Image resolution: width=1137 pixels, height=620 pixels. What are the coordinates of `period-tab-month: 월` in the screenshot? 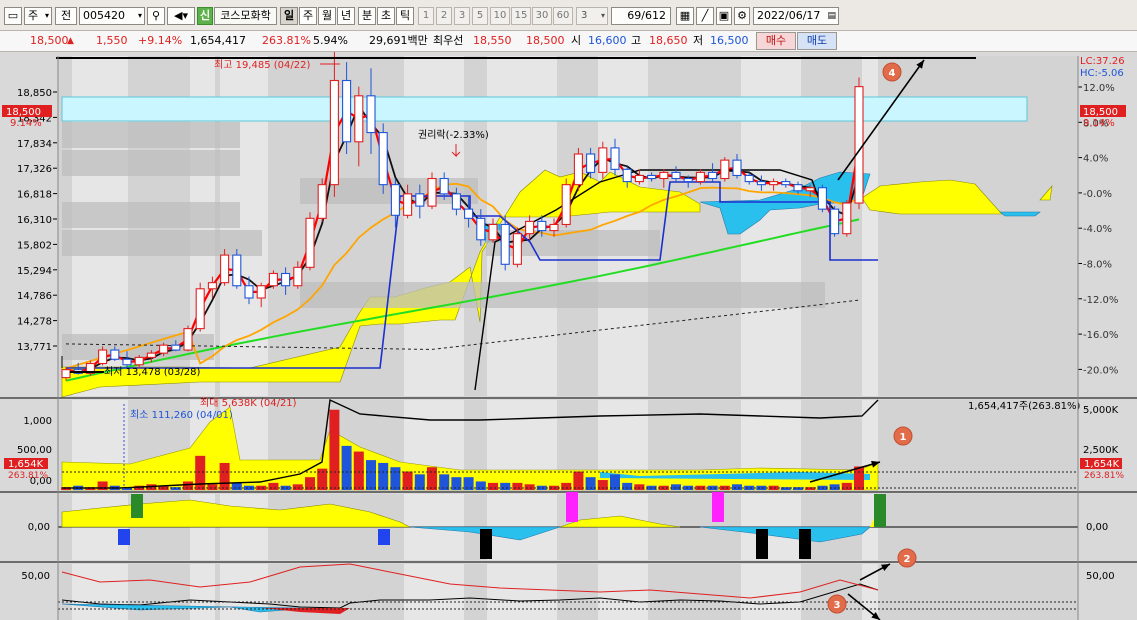 It's located at (327, 16).